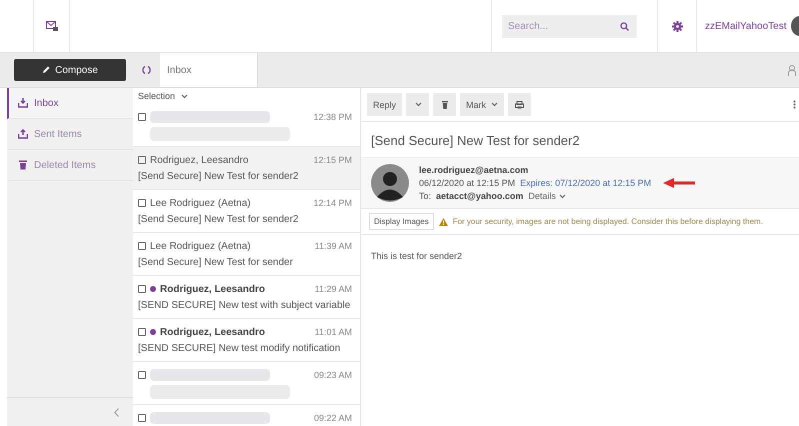 This screenshot has height=426, width=799. Describe the element at coordinates (332, 117) in the screenshot. I see `message-time: 12:38 PM` at that location.